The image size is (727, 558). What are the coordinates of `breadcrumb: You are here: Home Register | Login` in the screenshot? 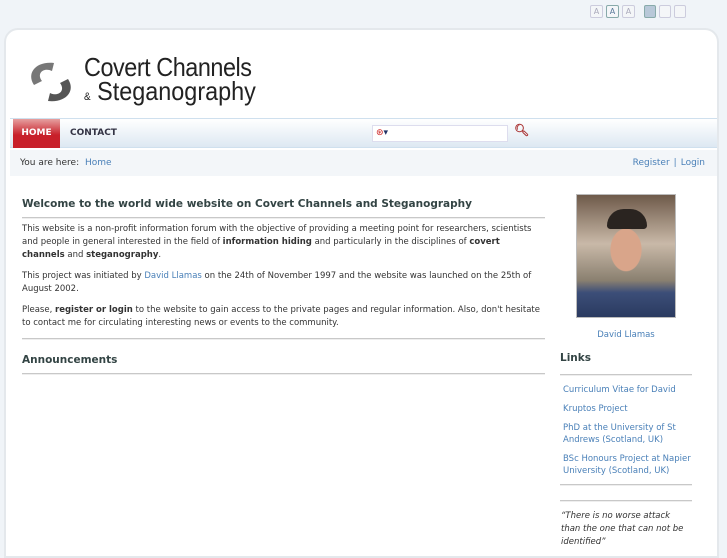 It's located at (363, 163).